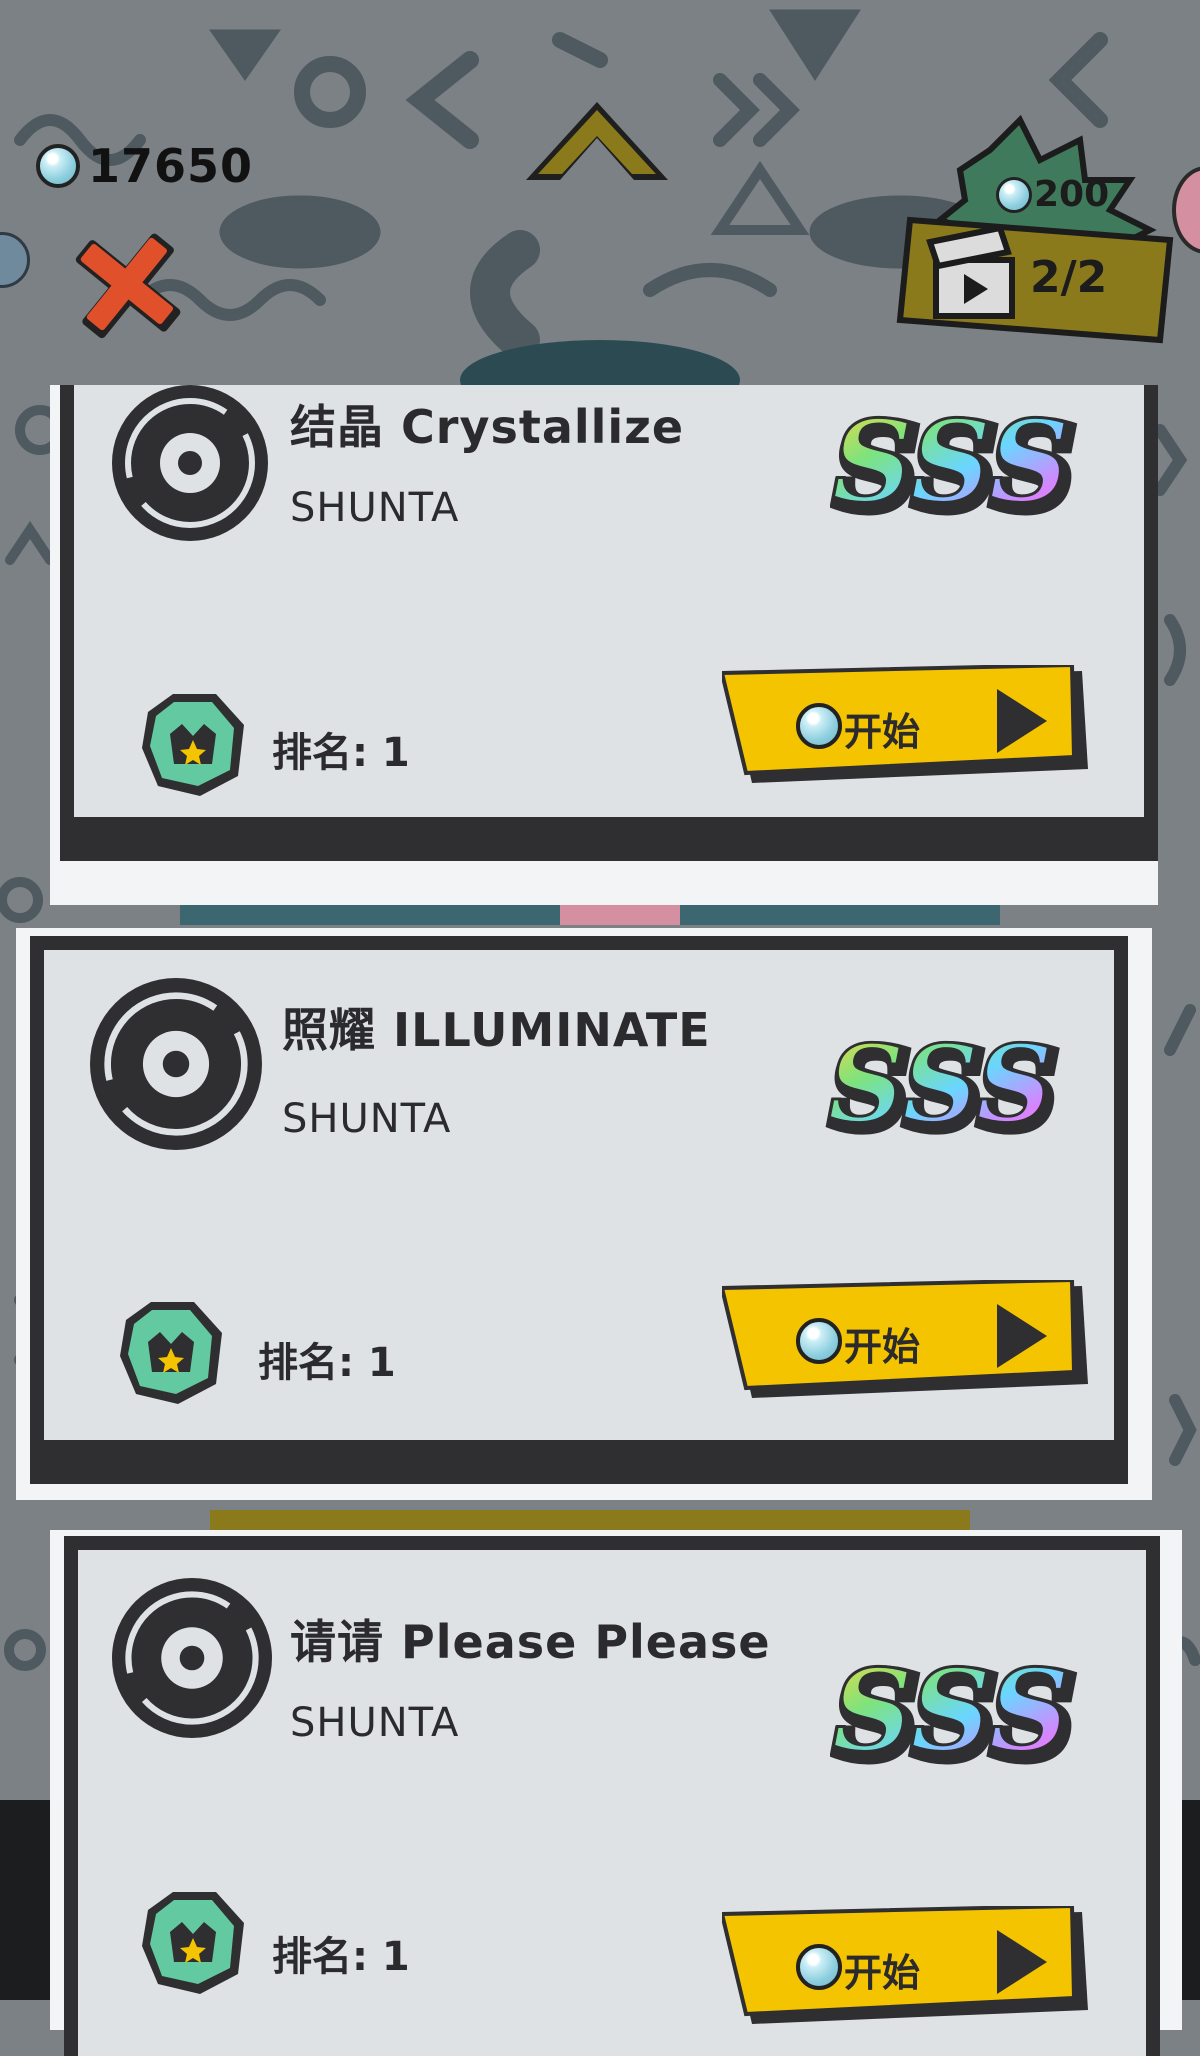 The height and width of the screenshot is (2056, 1200). Describe the element at coordinates (127, 285) in the screenshot. I see `close-x-icon` at that location.